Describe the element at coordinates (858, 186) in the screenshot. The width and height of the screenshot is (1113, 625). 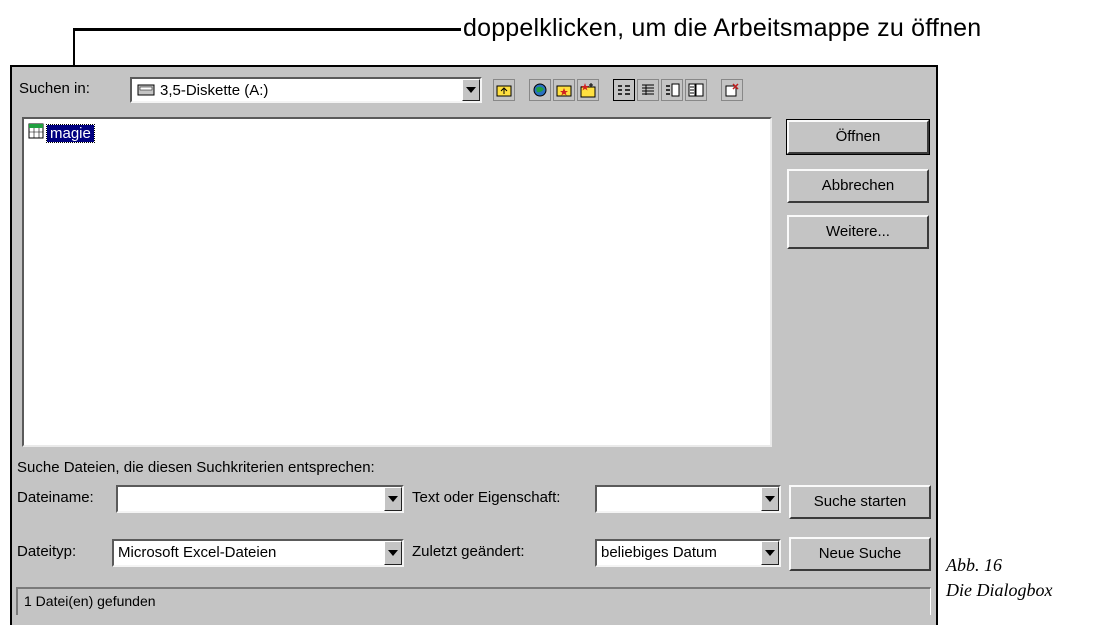
I see `cancel-button: Abbrechen` at that location.